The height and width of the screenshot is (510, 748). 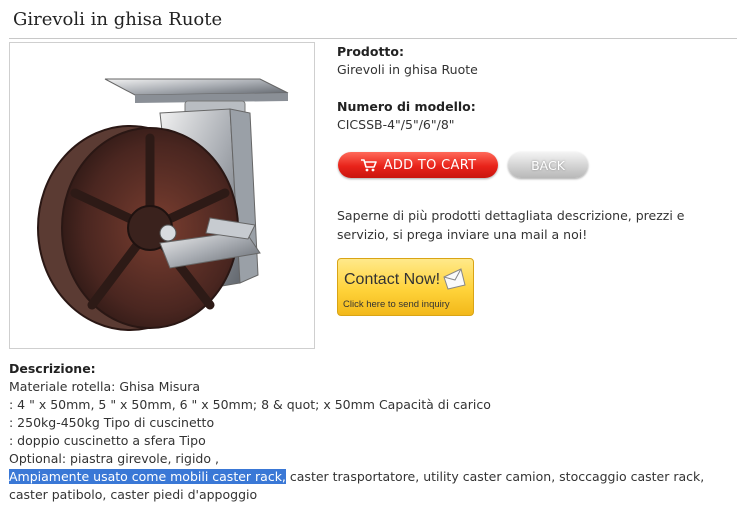 I want to click on back-label: BACK, so click(x=548, y=165).